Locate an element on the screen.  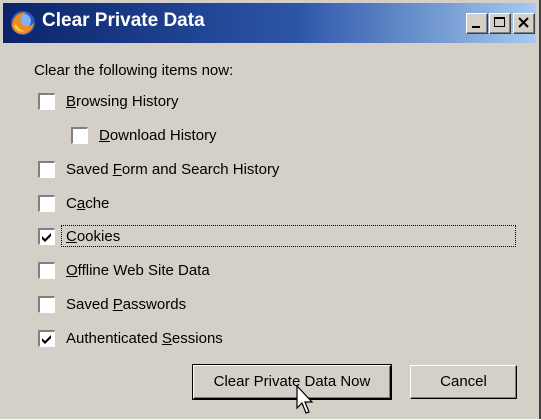
minimize-icon is located at coordinates (476, 27).